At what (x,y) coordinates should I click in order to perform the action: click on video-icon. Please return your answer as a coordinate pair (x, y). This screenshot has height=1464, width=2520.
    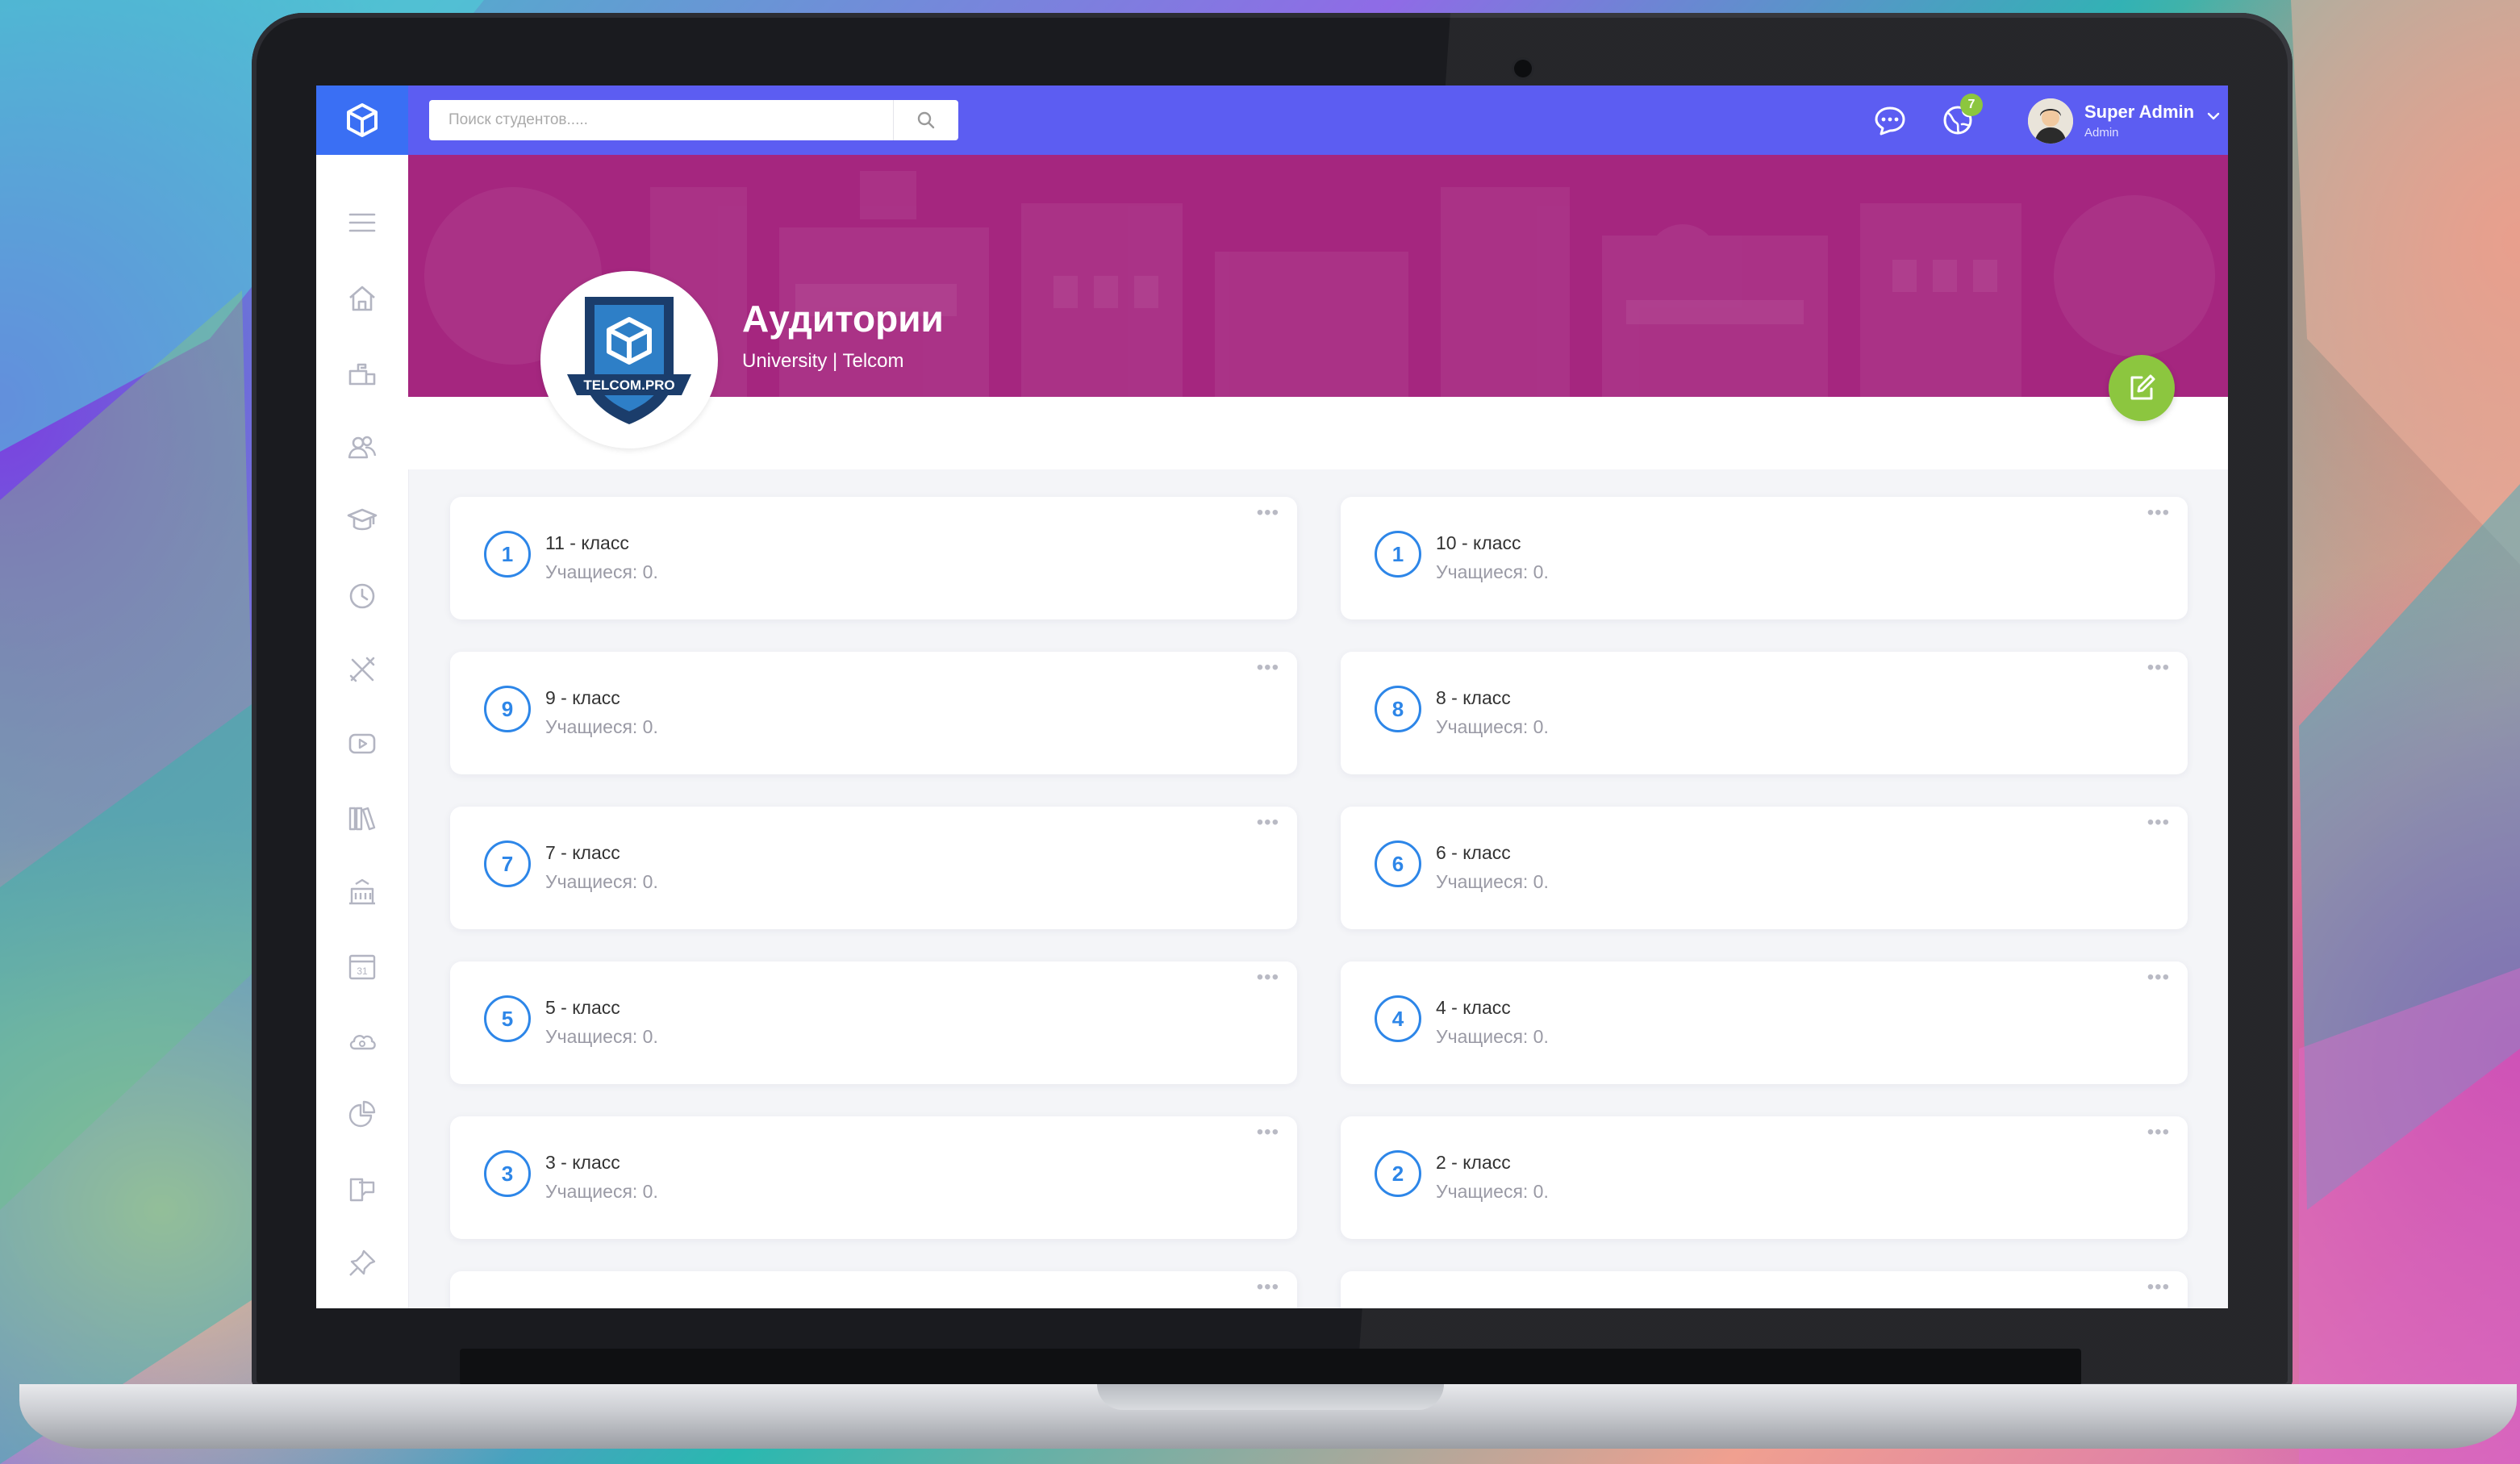
    Looking at the image, I should click on (362, 743).